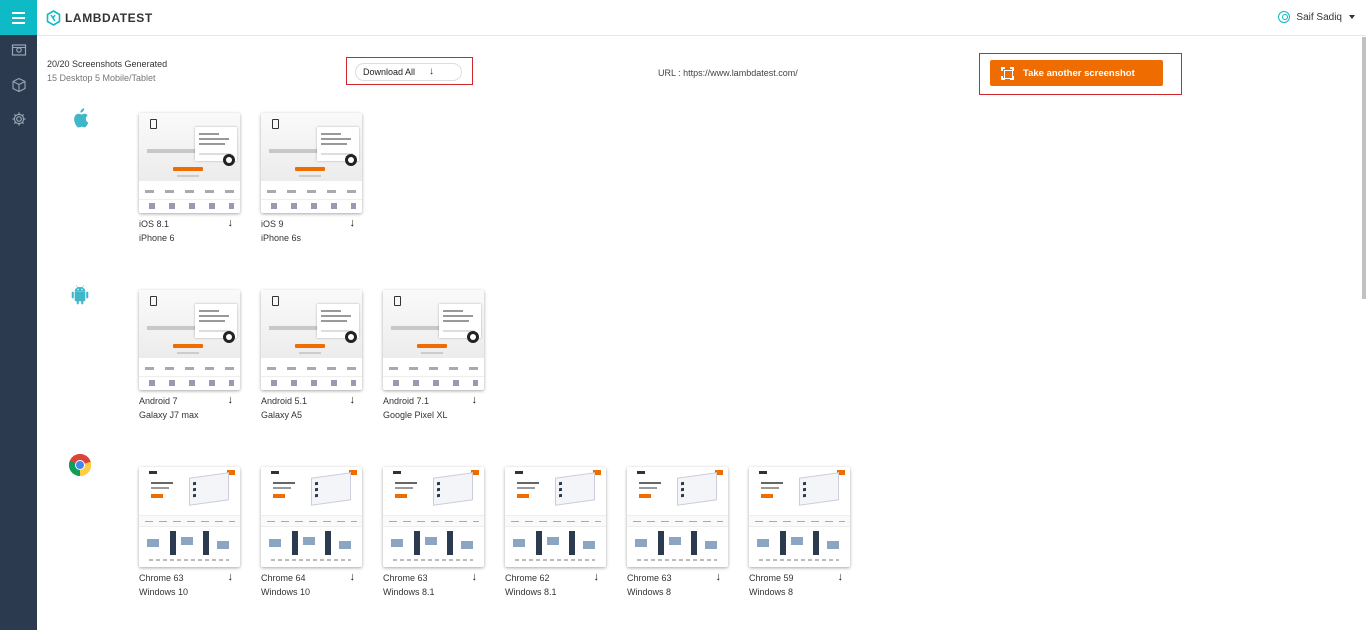  What do you see at coordinates (18, 315) in the screenshot?
I see `sidebar` at bounding box center [18, 315].